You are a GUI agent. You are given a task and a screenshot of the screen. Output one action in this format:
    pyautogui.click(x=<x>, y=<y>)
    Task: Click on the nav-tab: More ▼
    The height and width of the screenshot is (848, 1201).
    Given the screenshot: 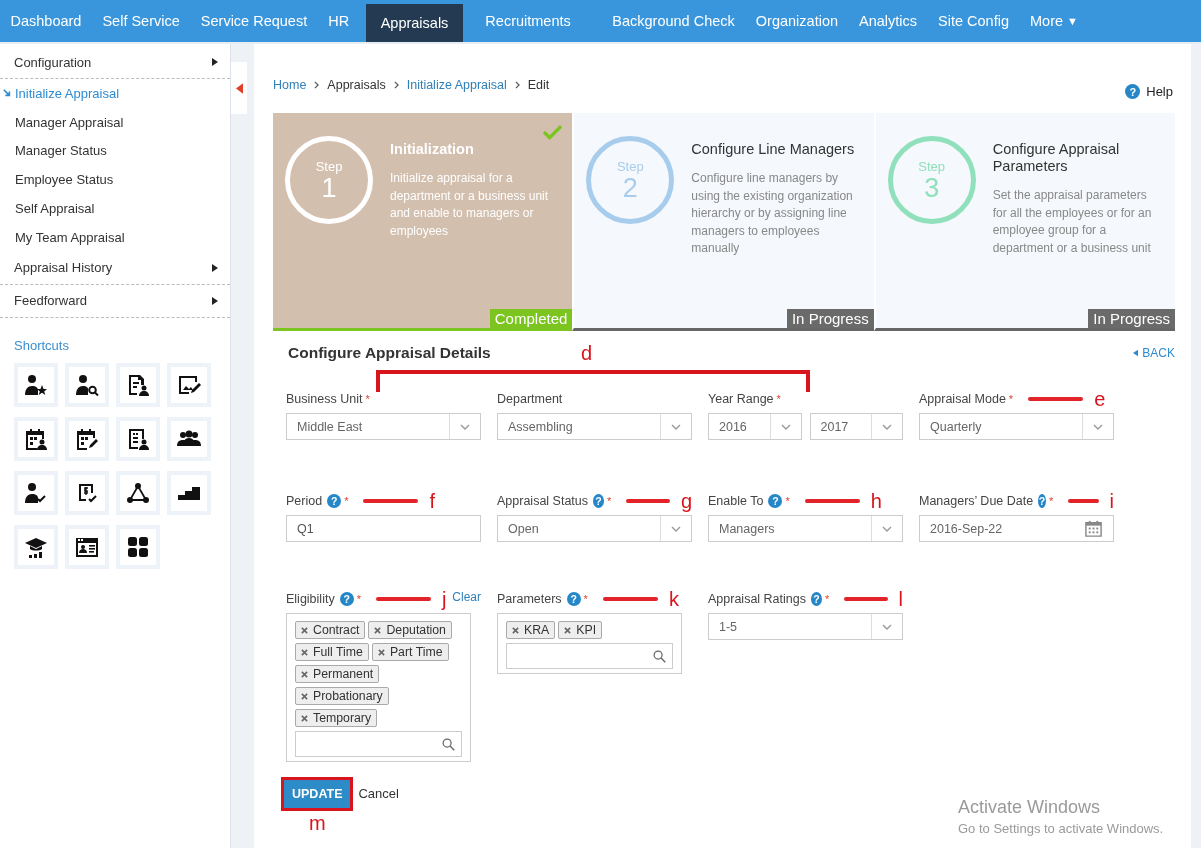 What is the action you would take?
    pyautogui.click(x=1054, y=21)
    